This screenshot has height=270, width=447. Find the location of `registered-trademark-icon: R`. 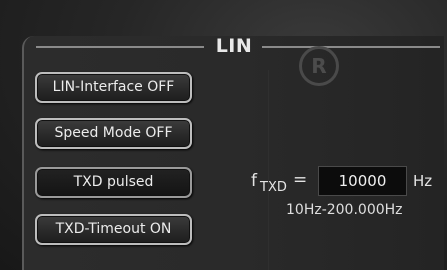

registered-trademark-icon: R is located at coordinates (319, 66).